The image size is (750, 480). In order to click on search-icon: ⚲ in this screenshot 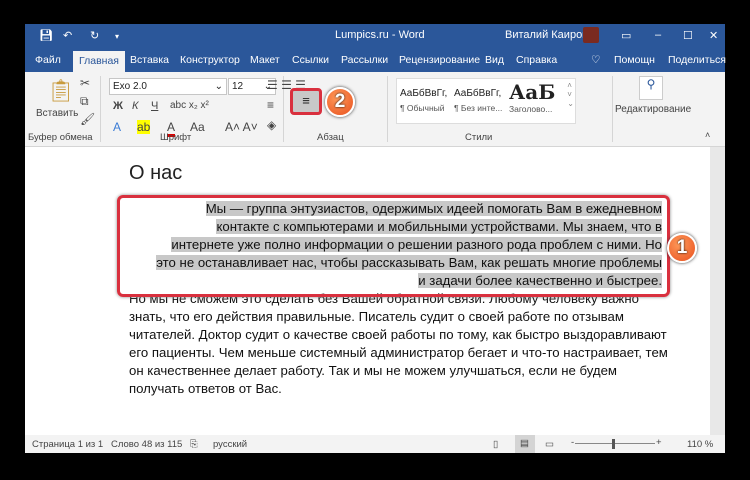, I will do `click(651, 88)`.